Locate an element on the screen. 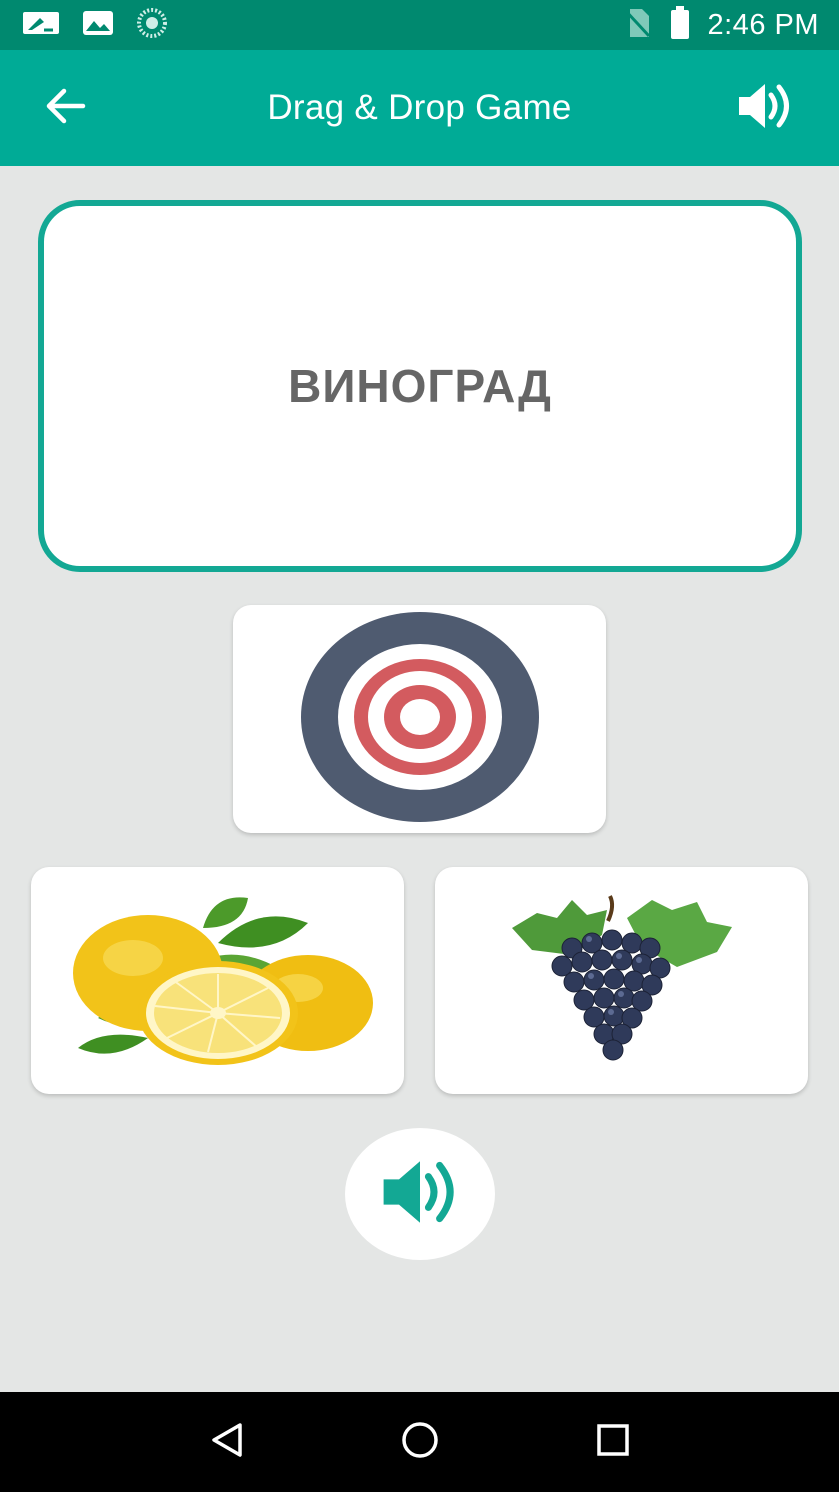  battery-icon is located at coordinates (680, 25).